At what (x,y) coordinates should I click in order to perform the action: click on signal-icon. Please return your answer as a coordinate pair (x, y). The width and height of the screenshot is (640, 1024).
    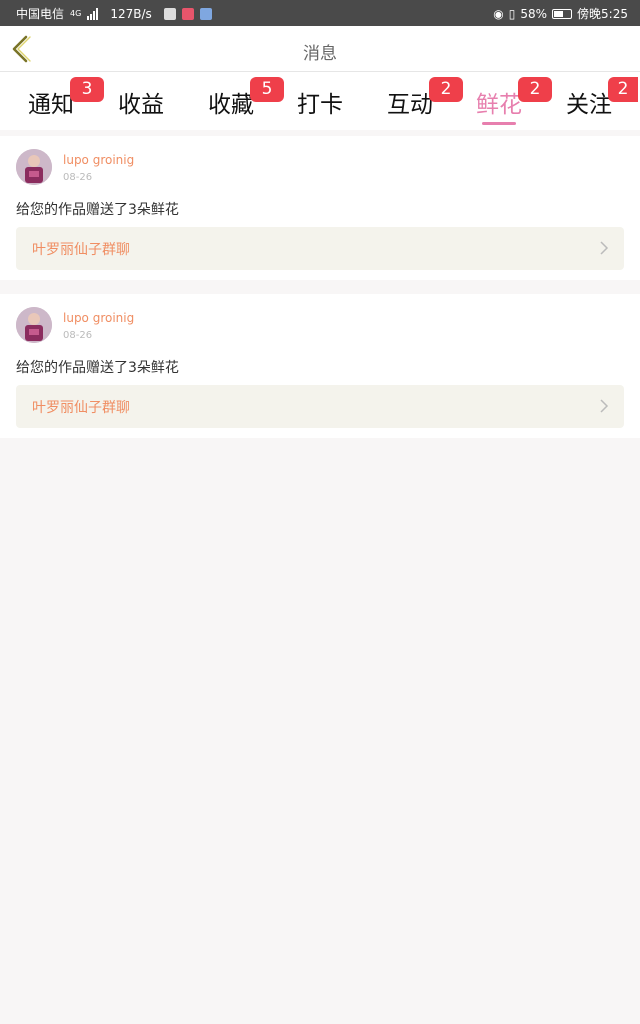
    Looking at the image, I should click on (93, 13).